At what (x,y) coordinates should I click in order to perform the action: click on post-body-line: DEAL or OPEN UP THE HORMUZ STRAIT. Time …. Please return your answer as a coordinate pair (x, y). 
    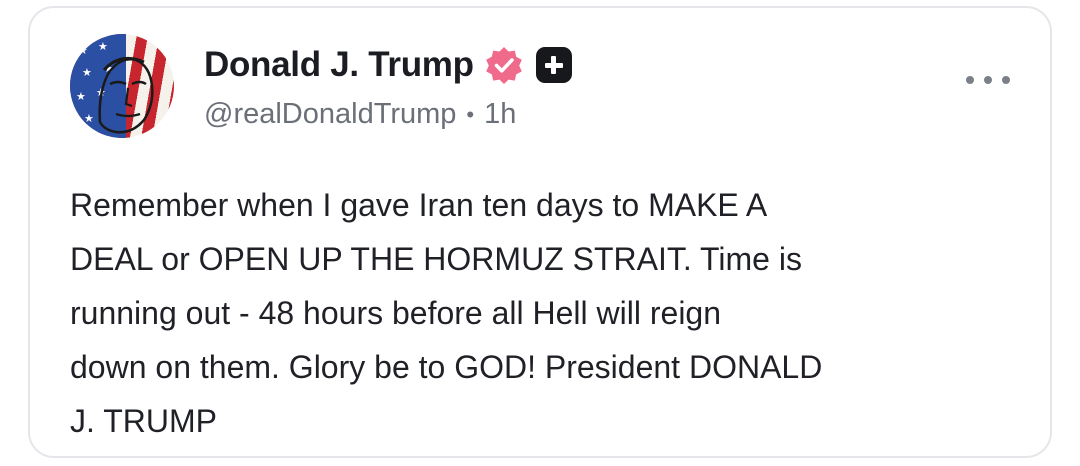
    Looking at the image, I should click on (436, 259).